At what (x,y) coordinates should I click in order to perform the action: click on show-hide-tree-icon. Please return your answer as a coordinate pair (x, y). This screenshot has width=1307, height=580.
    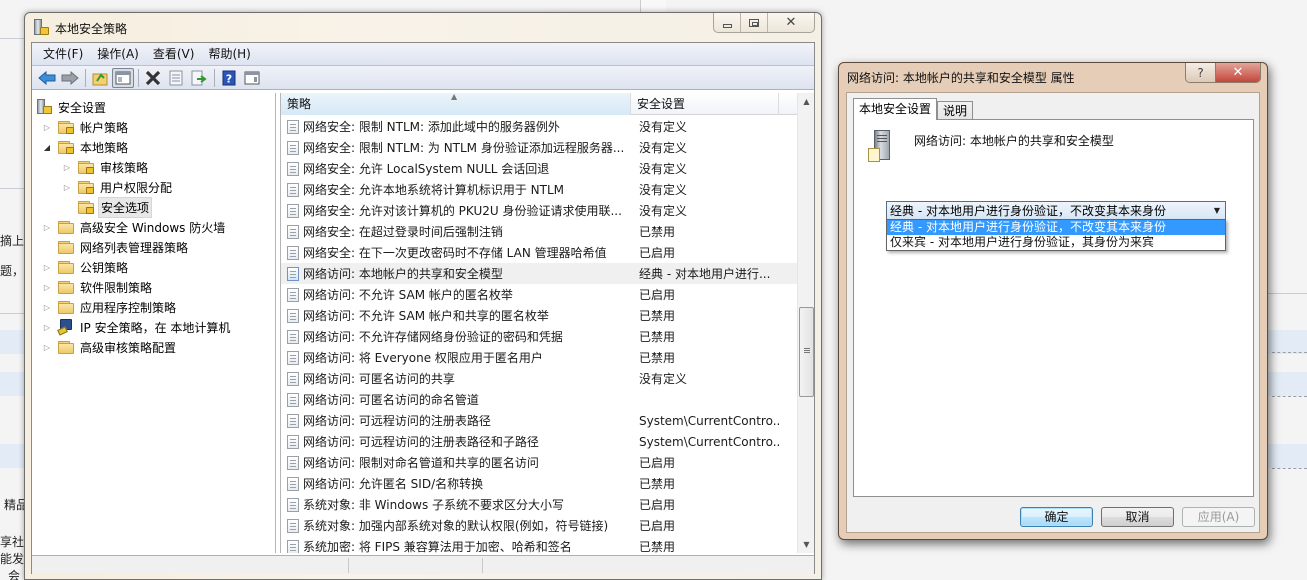
    Looking at the image, I should click on (123, 77).